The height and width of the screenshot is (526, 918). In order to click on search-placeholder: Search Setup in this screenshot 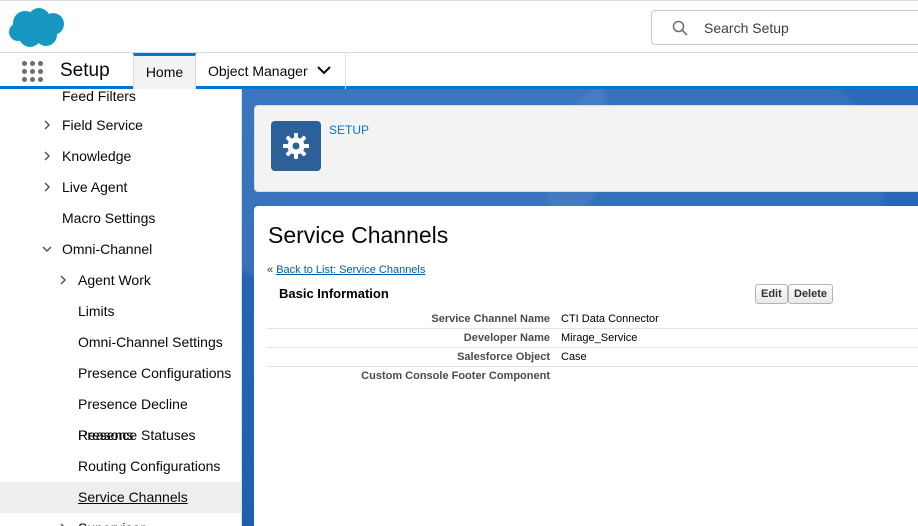, I will do `click(746, 28)`.